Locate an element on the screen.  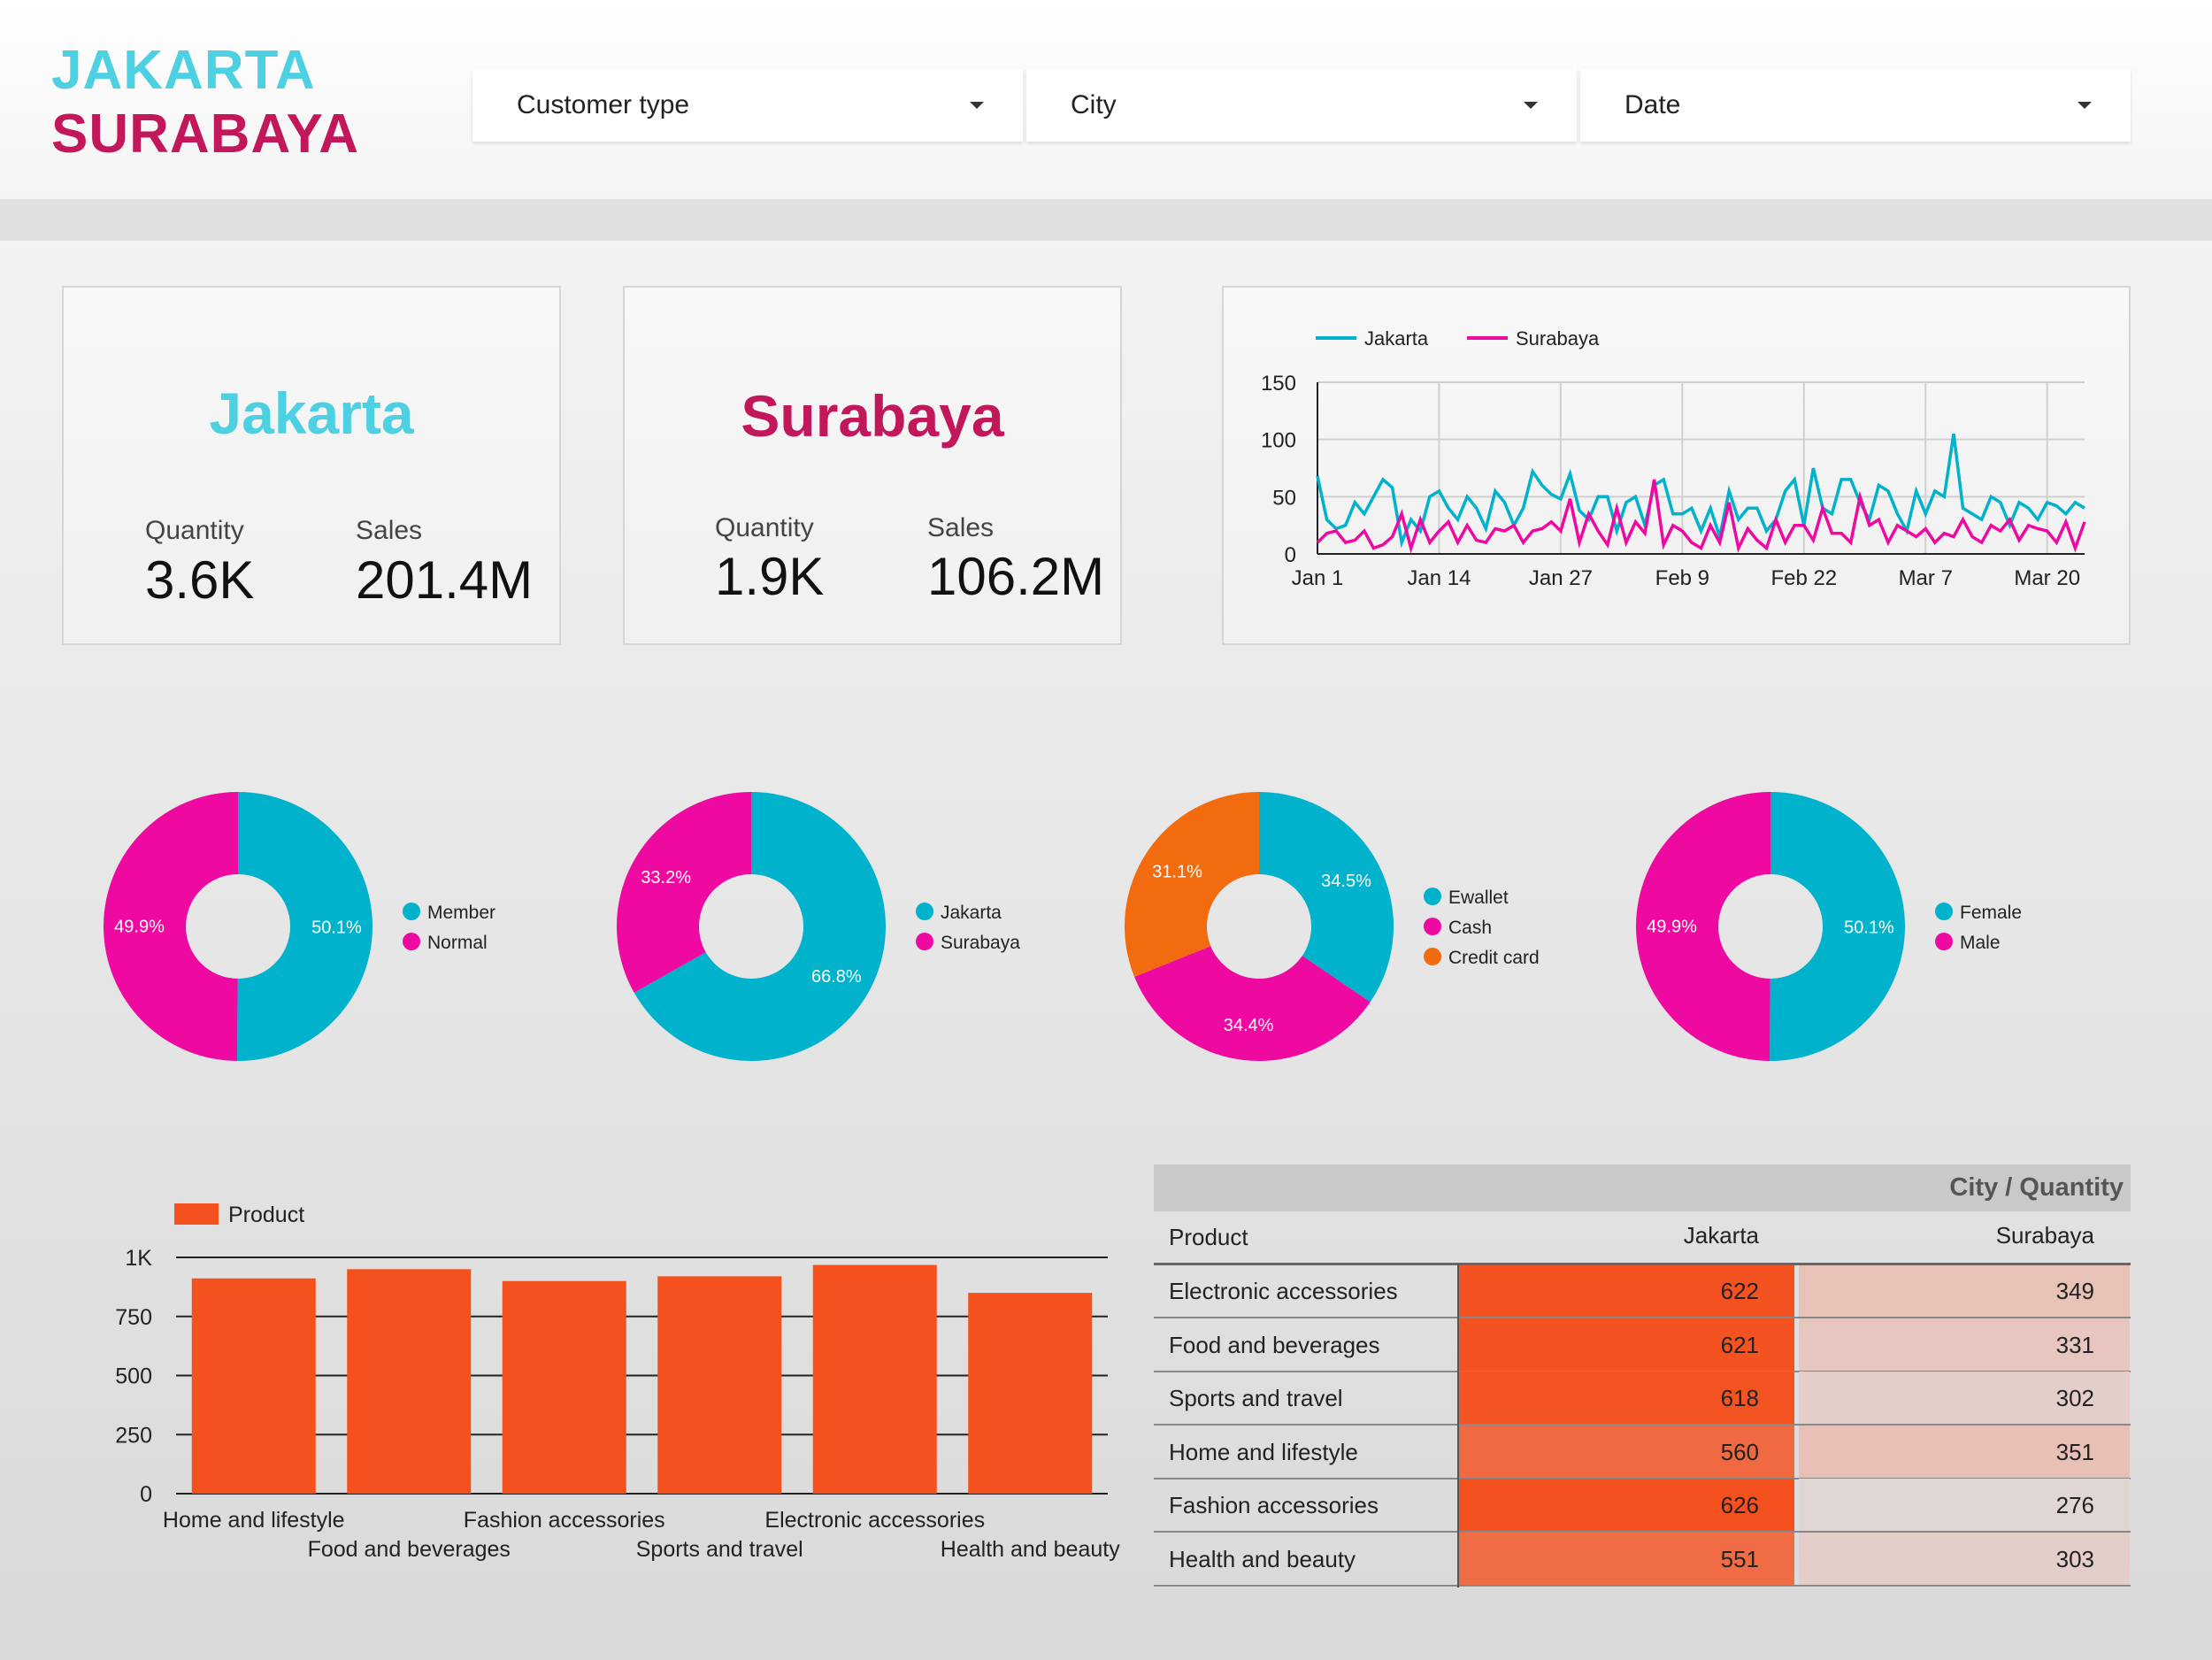
table-header-surabaya: Surabaya is located at coordinates (2045, 1235).